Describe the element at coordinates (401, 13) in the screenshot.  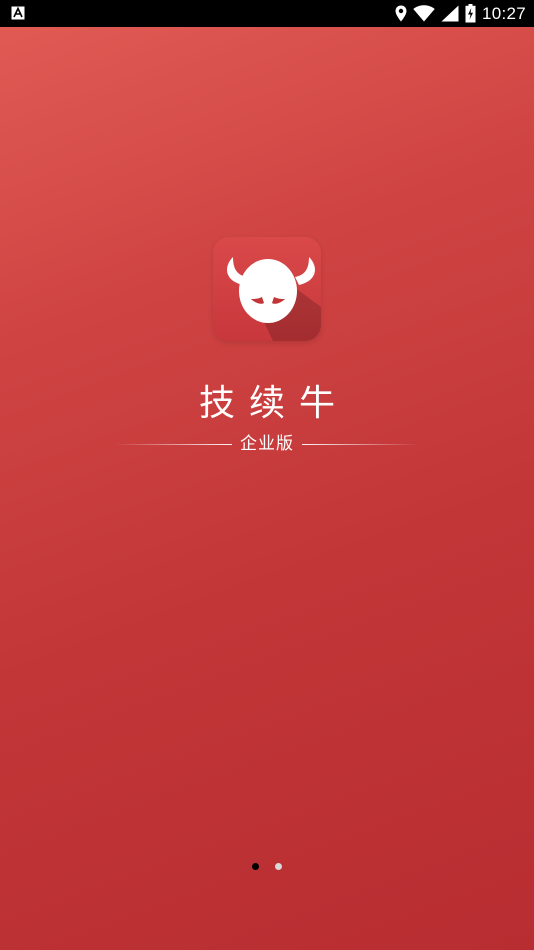
I see `location-icon` at that location.